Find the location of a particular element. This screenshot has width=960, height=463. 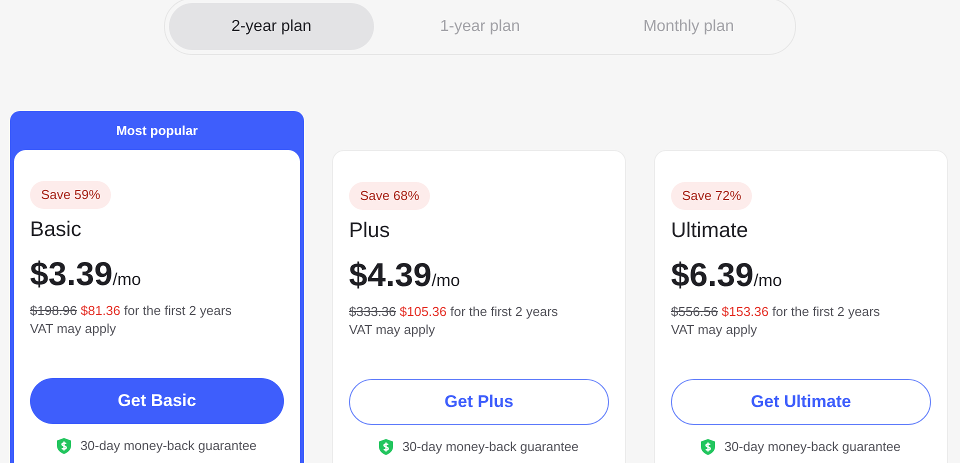

billing-text: $333.36 $105.36 for the first 2 years is located at coordinates (453, 312).